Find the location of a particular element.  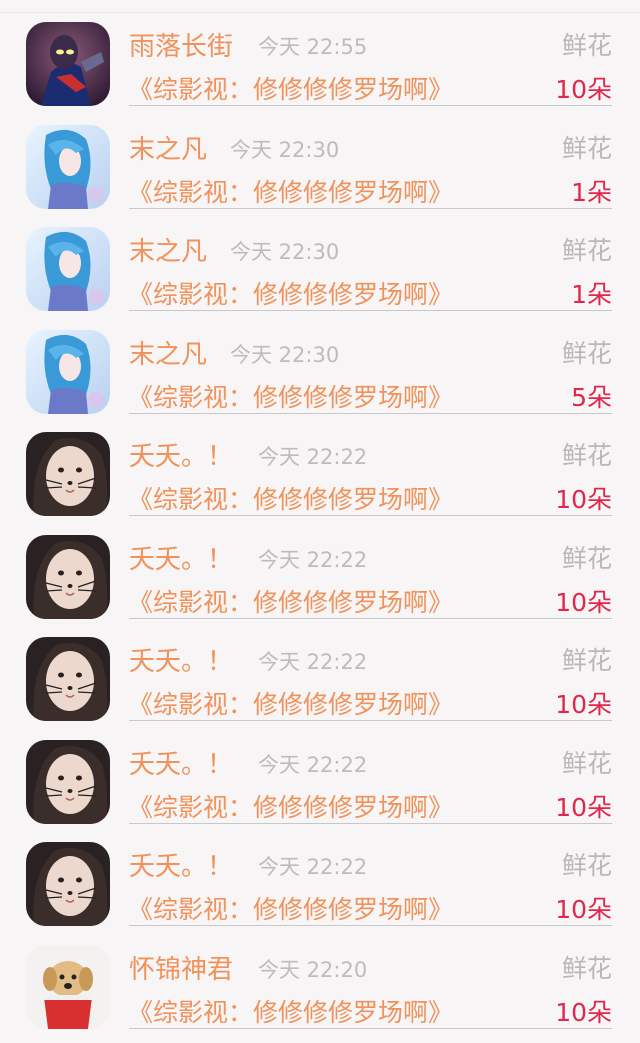

gift-time: 今天 22:20 is located at coordinates (313, 969).